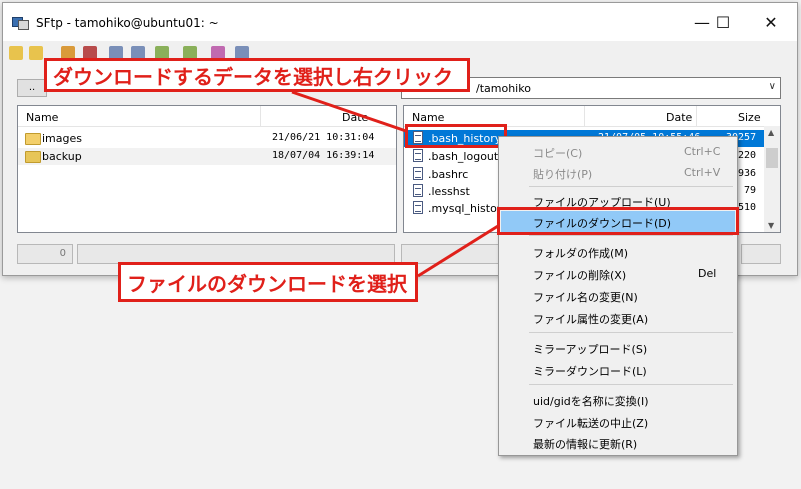 The height and width of the screenshot is (489, 801). What do you see at coordinates (257, 75) in the screenshot?
I see `callout-select-file: ダウンロードするデータを選択し右クリック` at bounding box center [257, 75].